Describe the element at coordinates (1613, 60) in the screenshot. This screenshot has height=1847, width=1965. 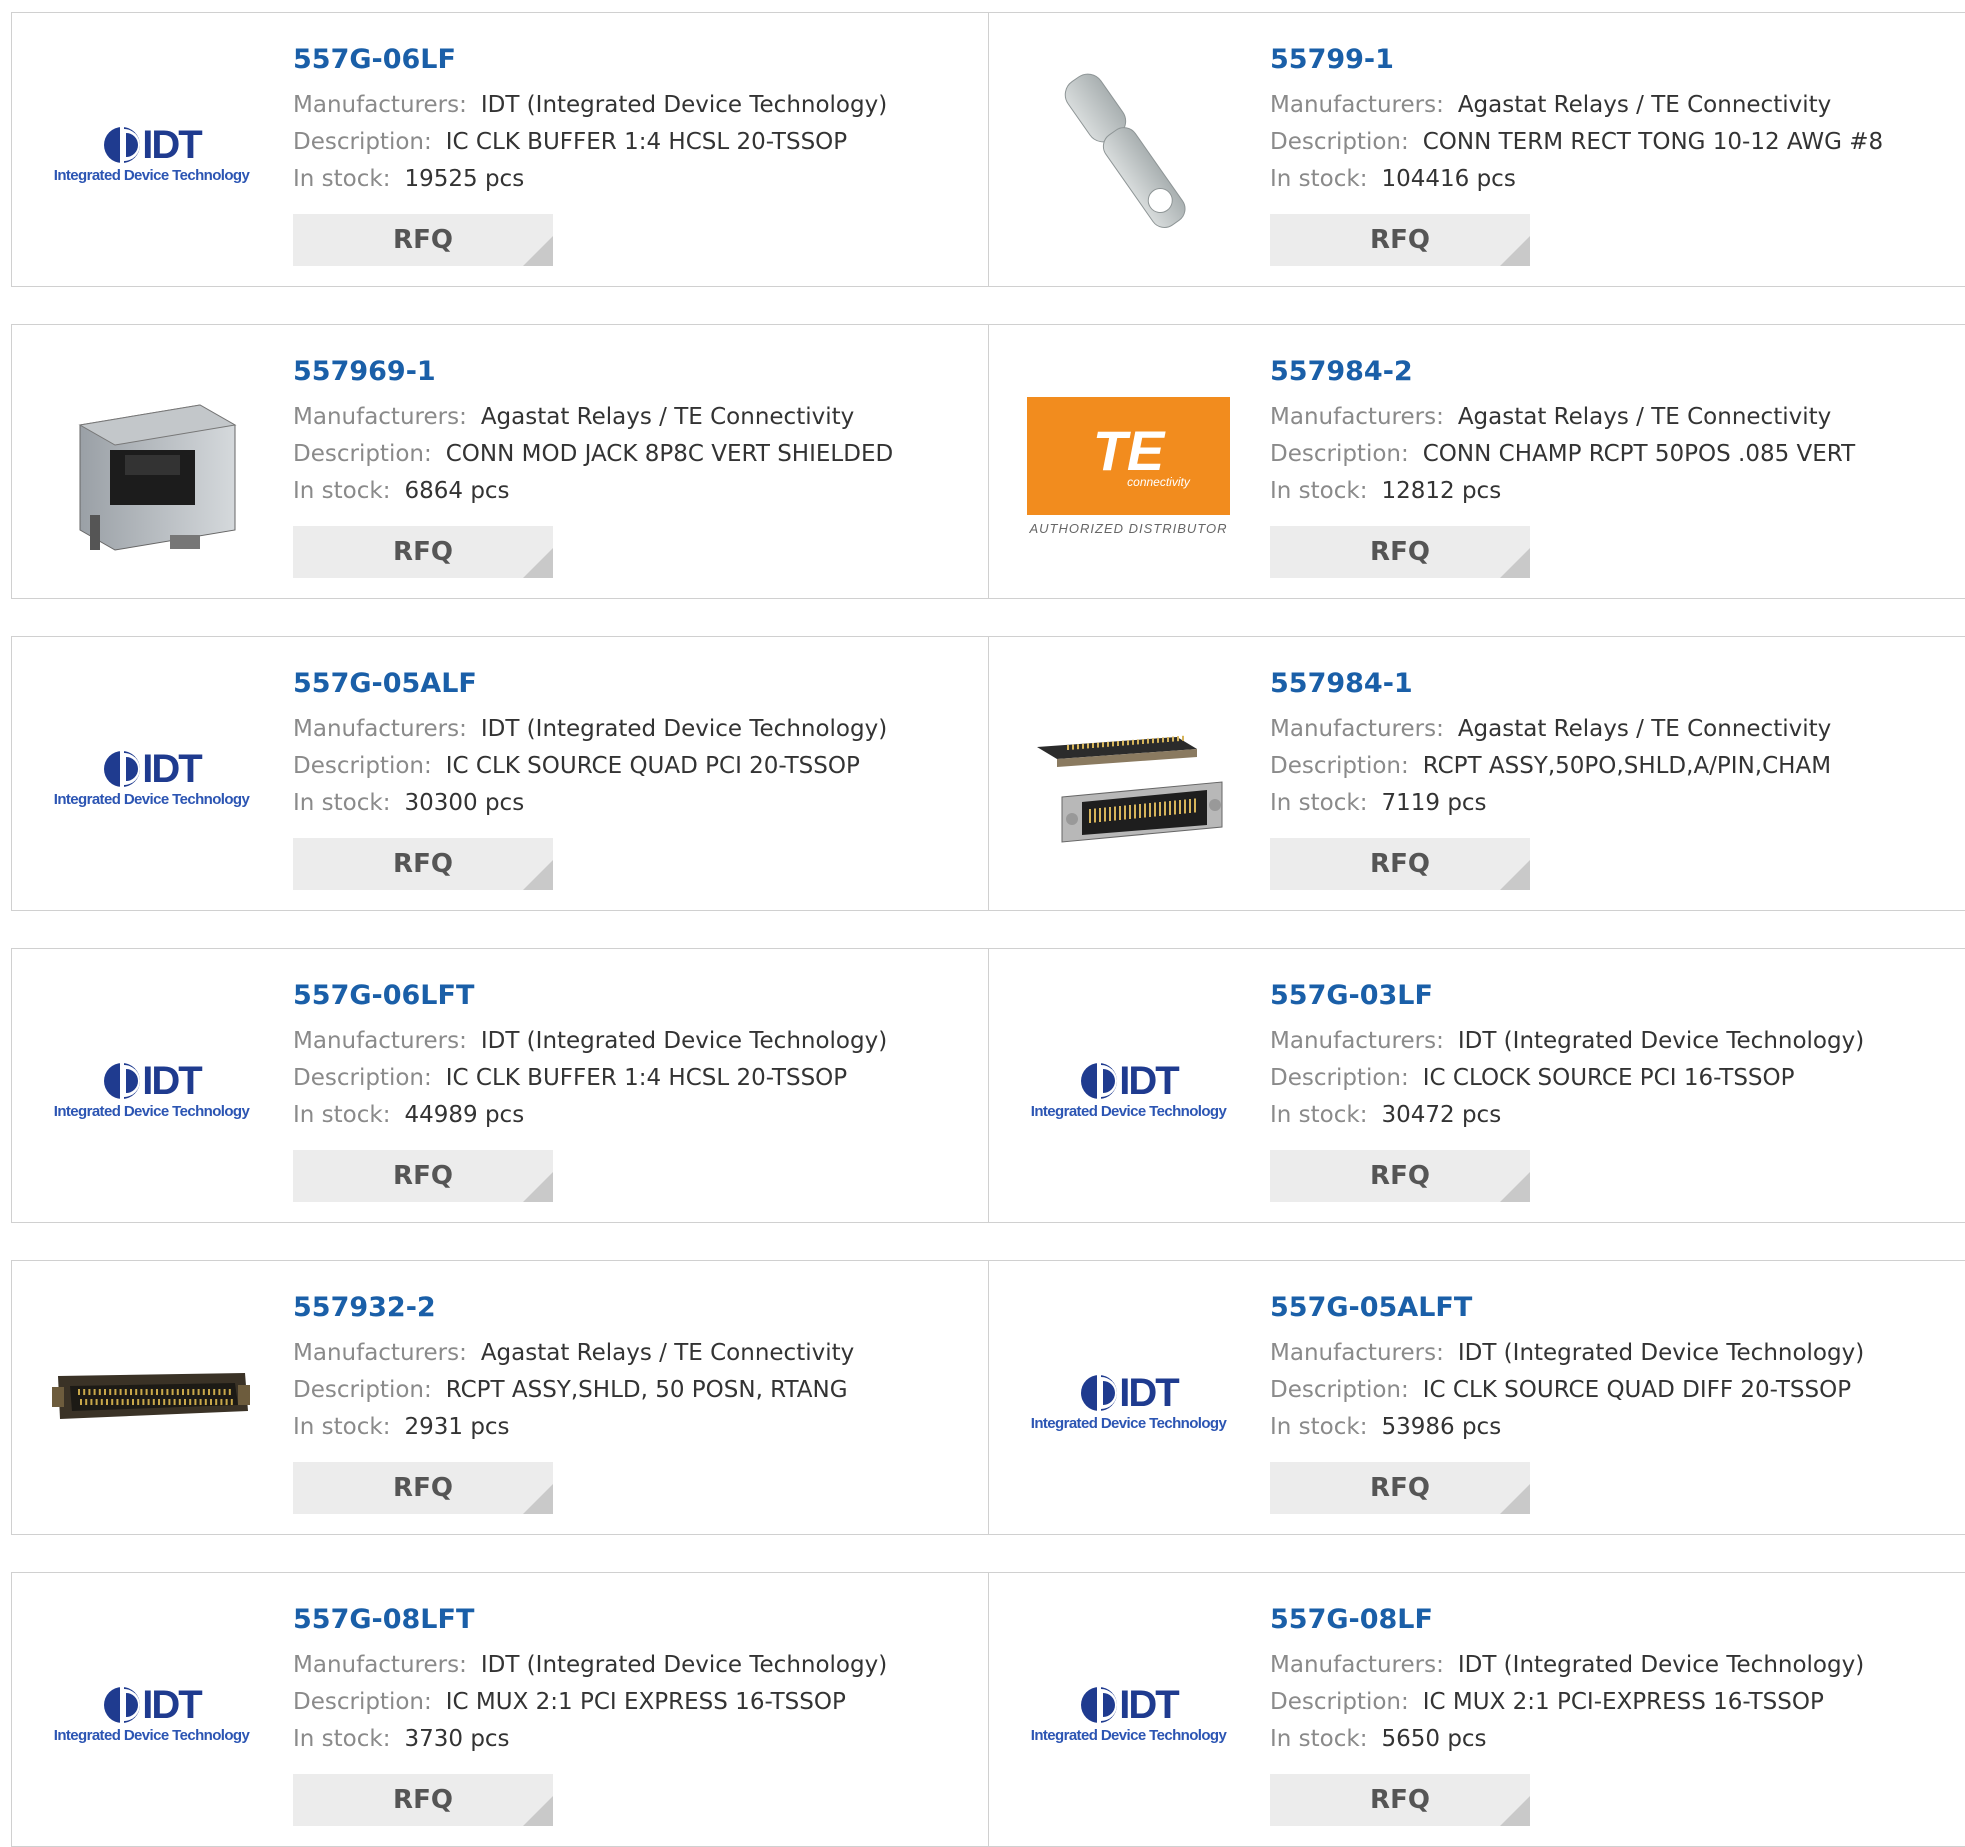
I see `part-number-link: 55799-1` at that location.